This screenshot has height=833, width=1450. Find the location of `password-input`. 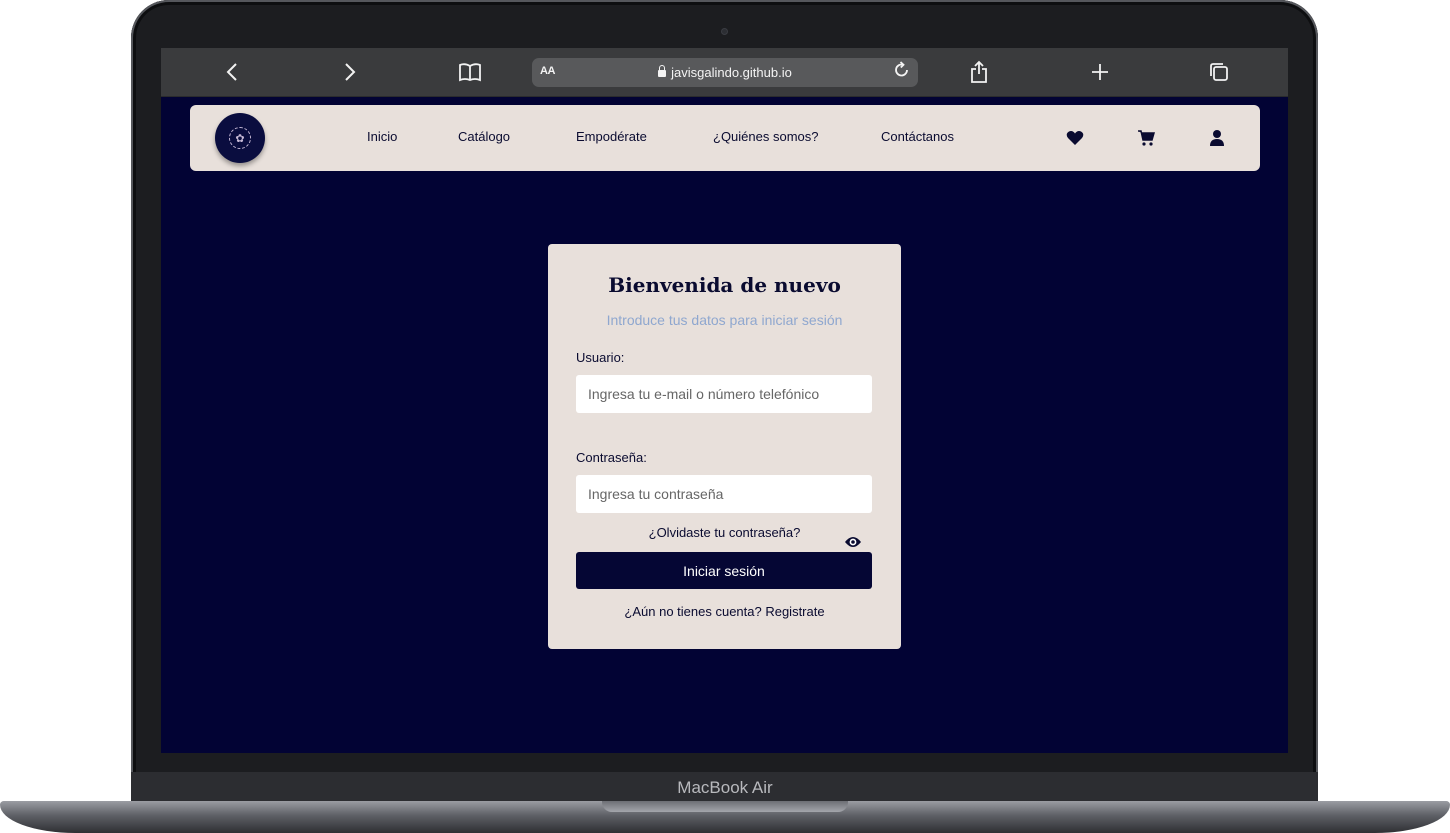

password-input is located at coordinates (724, 494).